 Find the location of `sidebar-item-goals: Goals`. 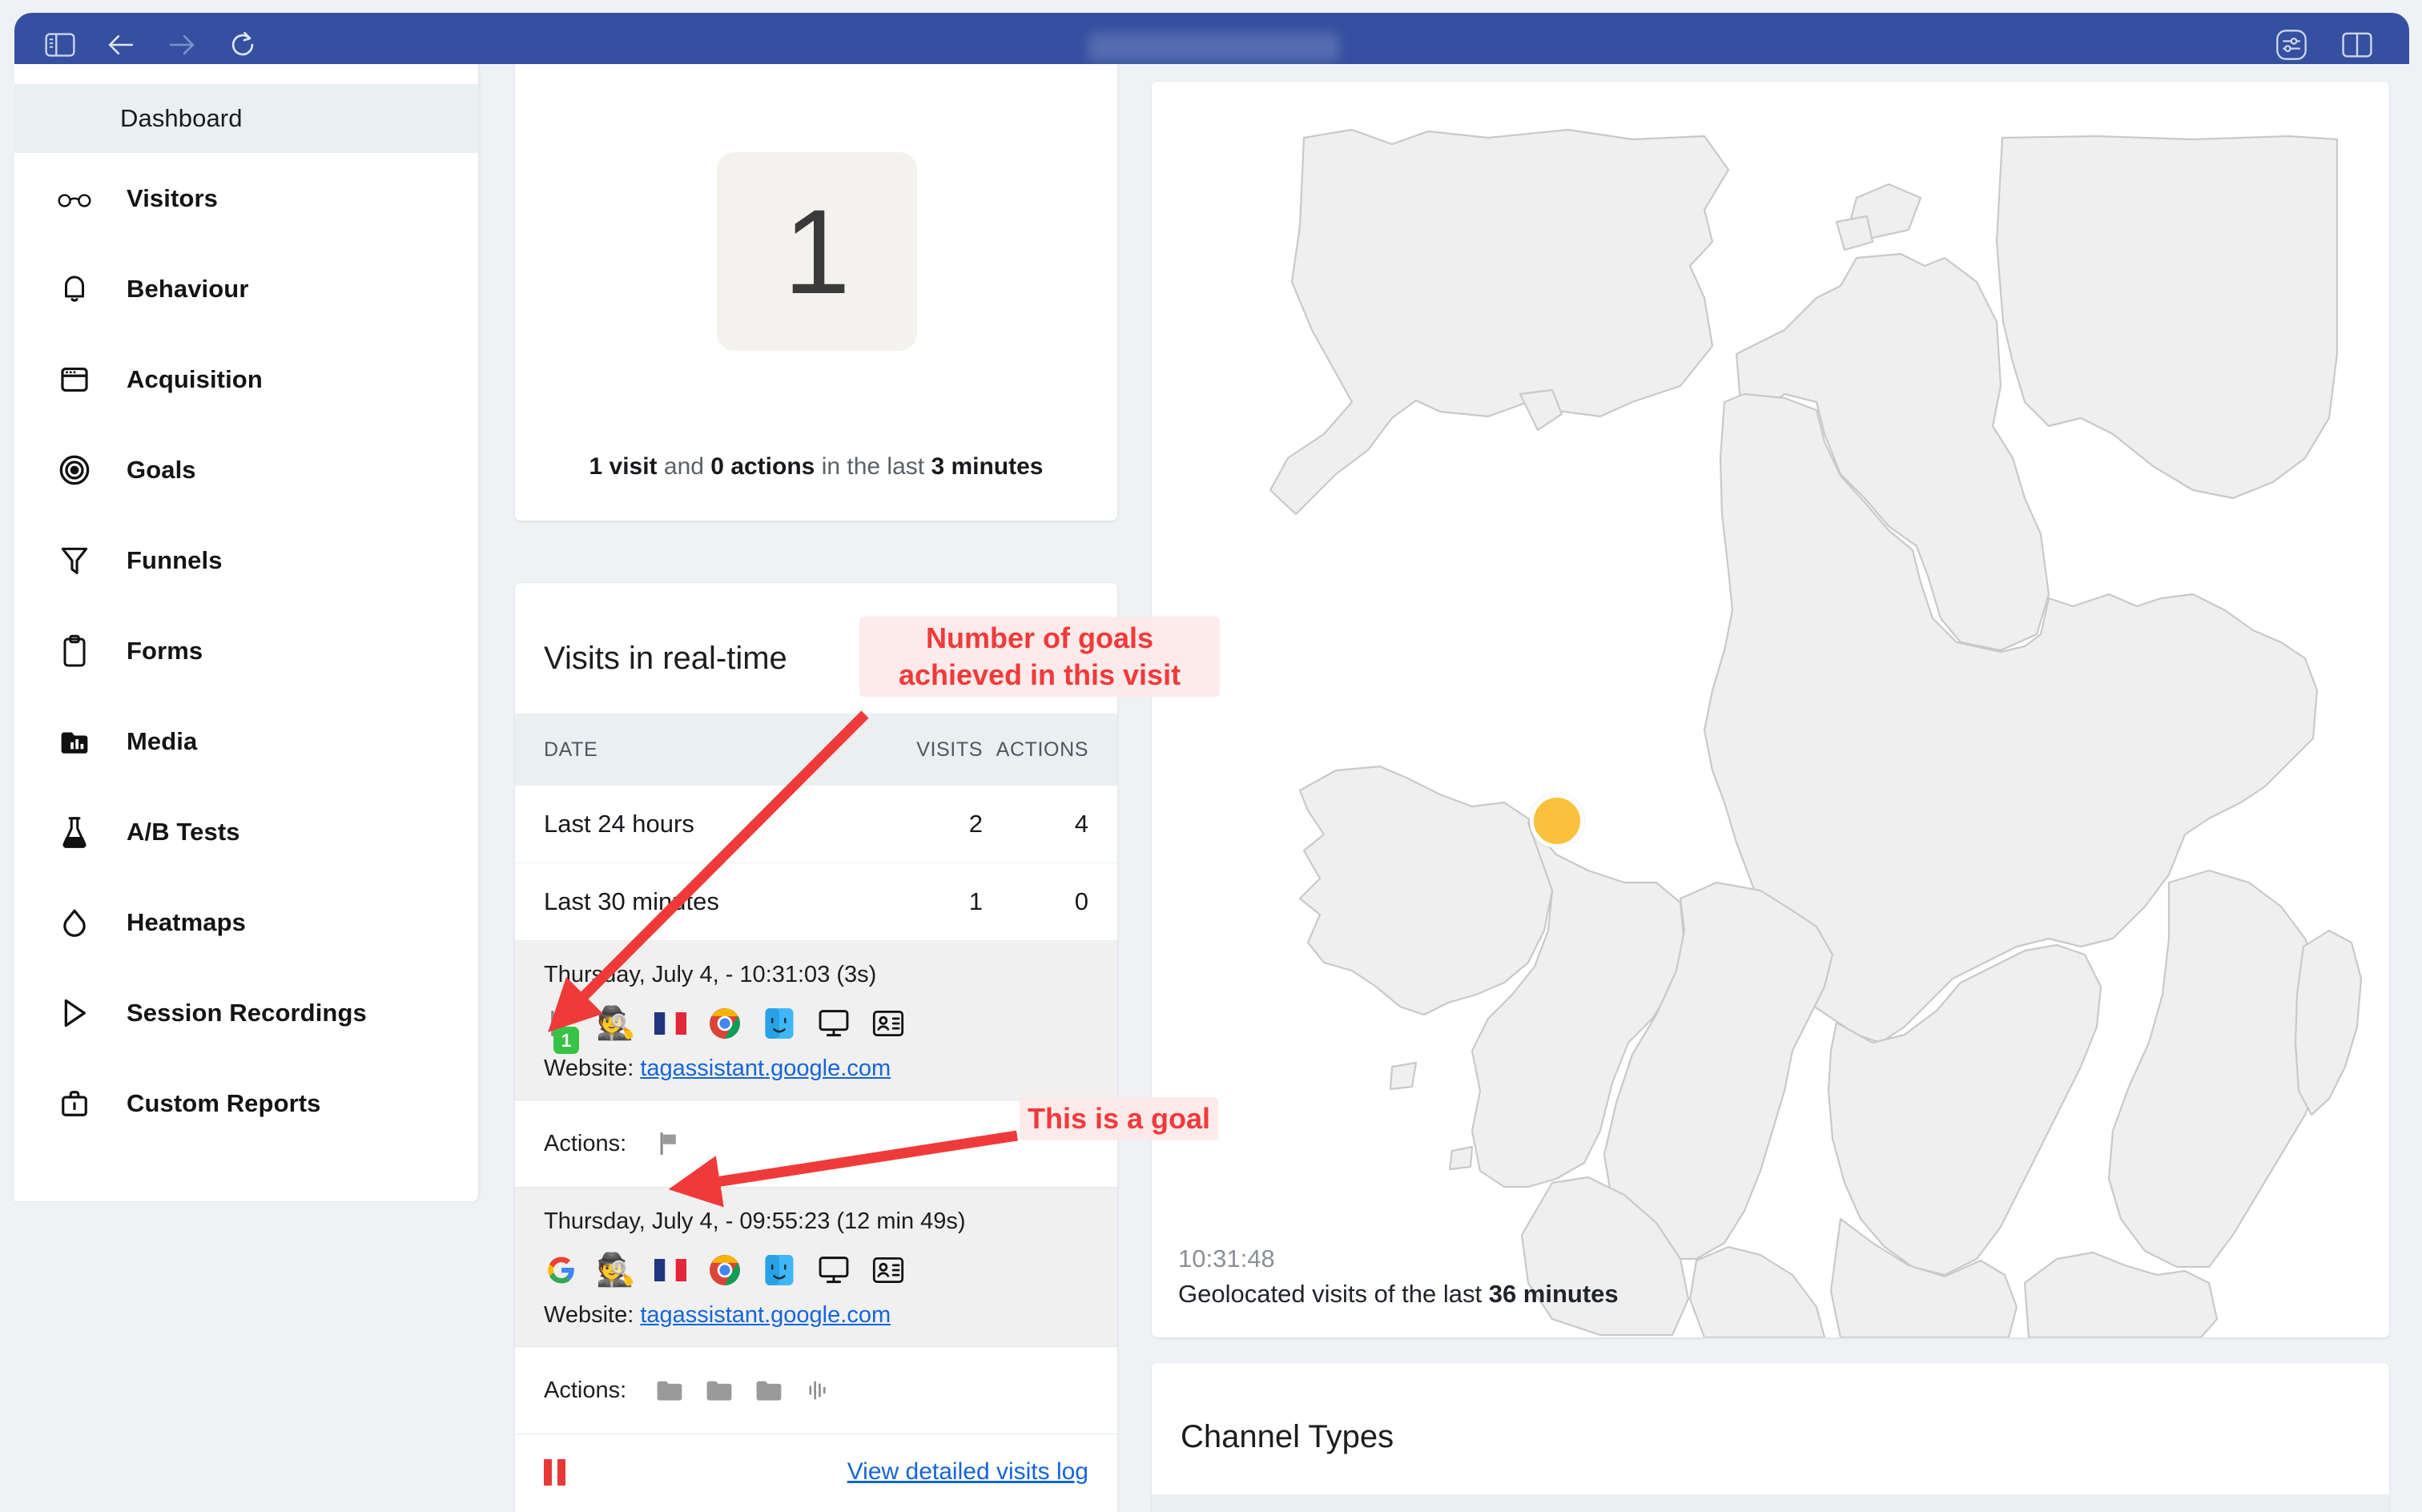

sidebar-item-goals: Goals is located at coordinates (246, 469).